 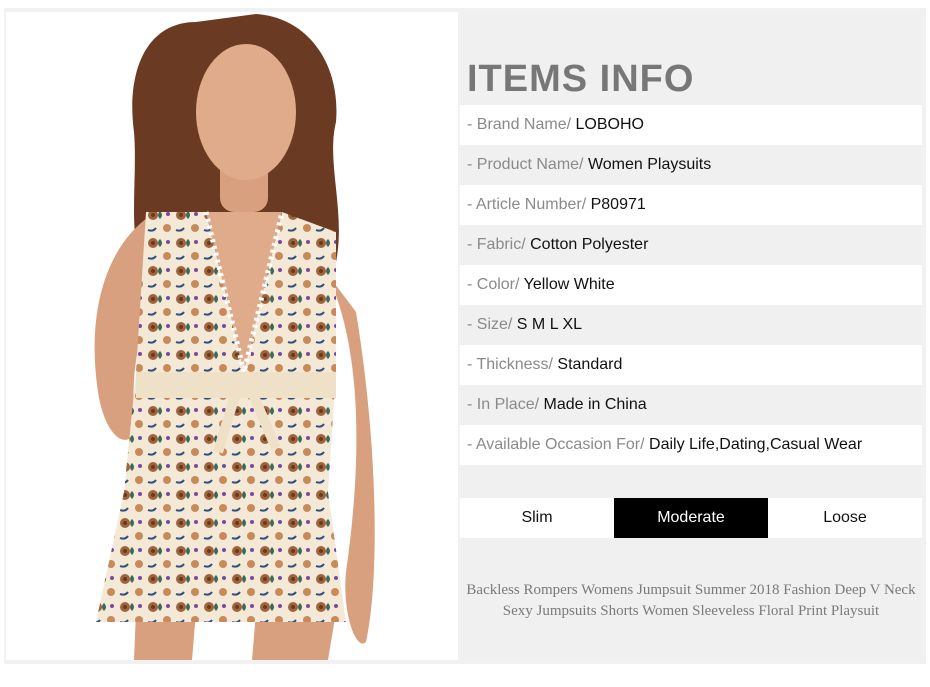 What do you see at coordinates (492, 324) in the screenshot?
I see `row-label: - Size/` at bounding box center [492, 324].